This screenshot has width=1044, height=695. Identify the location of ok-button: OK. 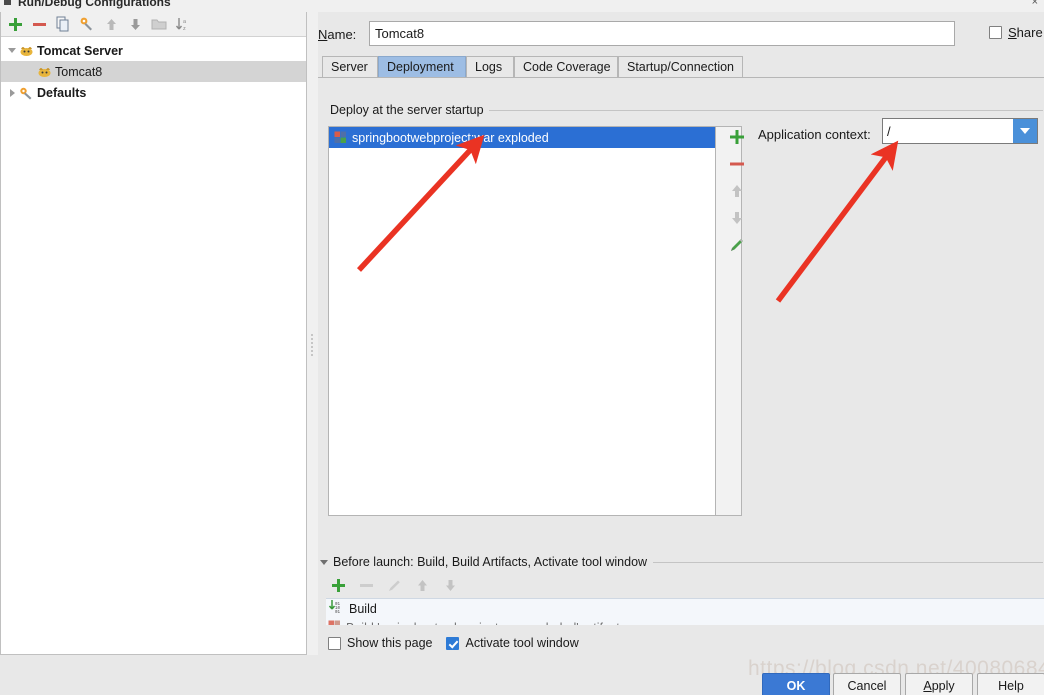
(796, 684).